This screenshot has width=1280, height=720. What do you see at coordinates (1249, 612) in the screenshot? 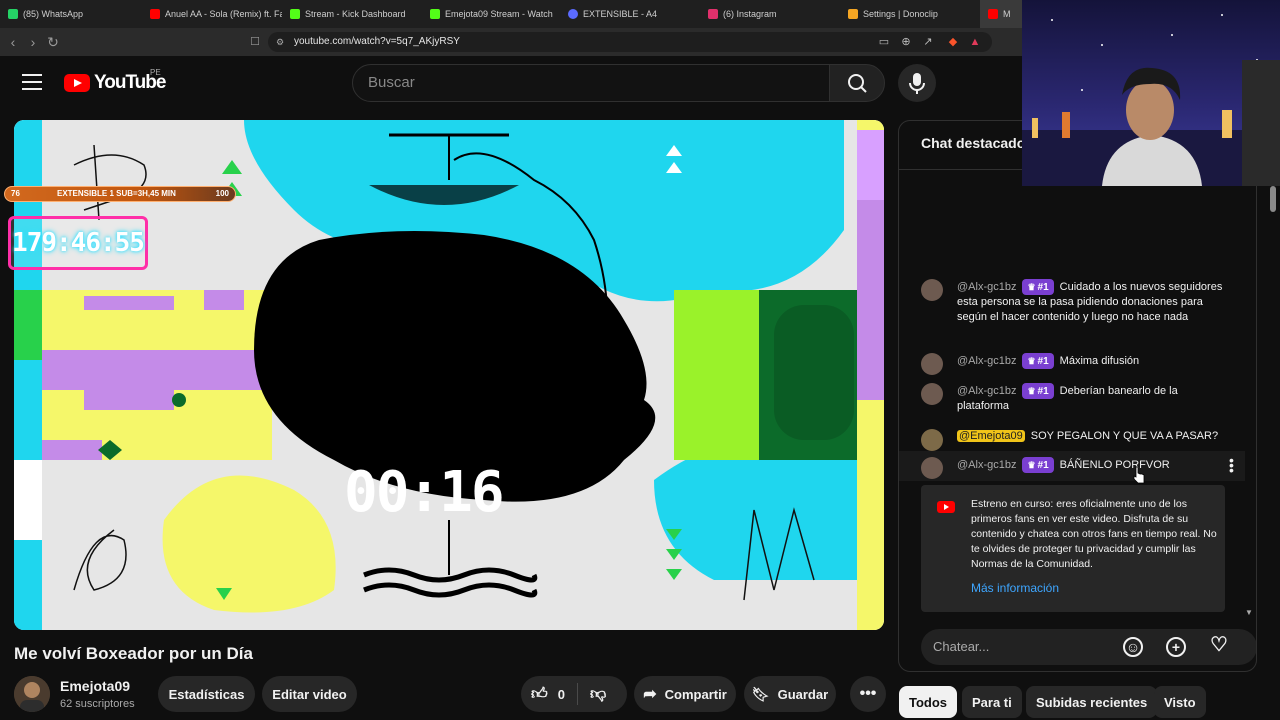
I see `scroll-down-arrow-icon: ▼` at bounding box center [1249, 612].